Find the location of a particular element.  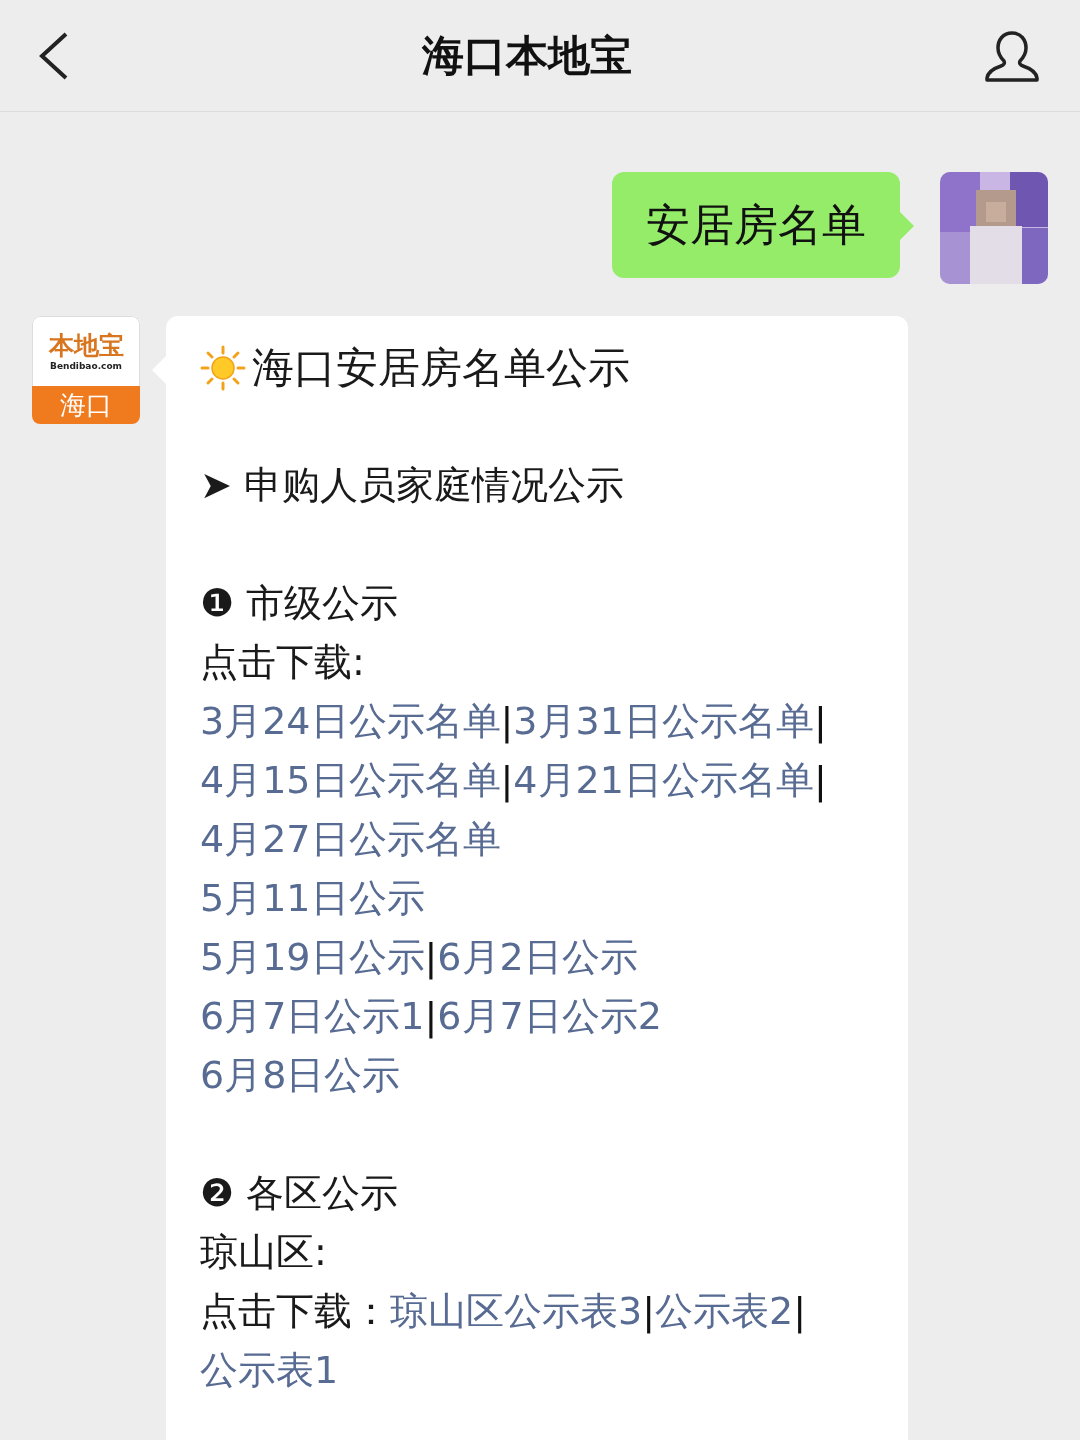

download-link: 4月21日公示名单 is located at coordinates (663, 780).